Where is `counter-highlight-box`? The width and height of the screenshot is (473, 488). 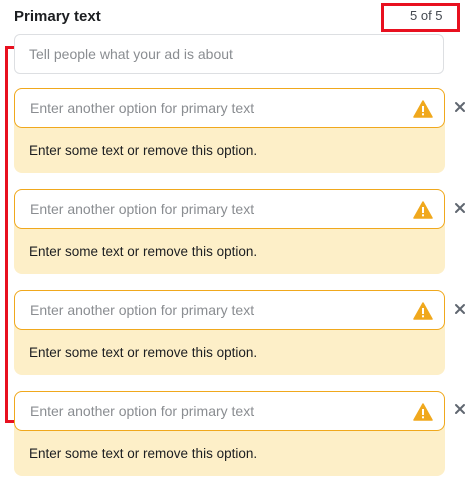 counter-highlight-box is located at coordinates (420, 17).